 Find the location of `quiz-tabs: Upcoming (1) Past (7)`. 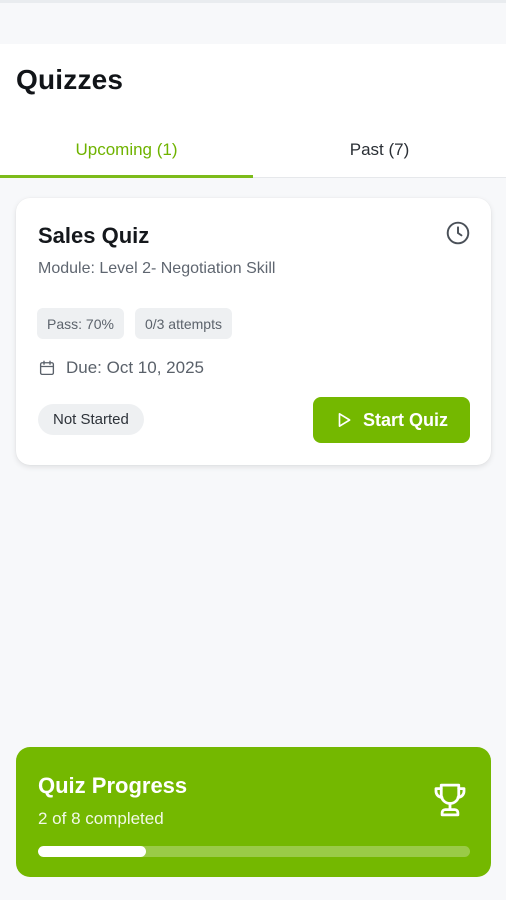

quiz-tabs: Upcoming (1) Past (7) is located at coordinates (253, 150).